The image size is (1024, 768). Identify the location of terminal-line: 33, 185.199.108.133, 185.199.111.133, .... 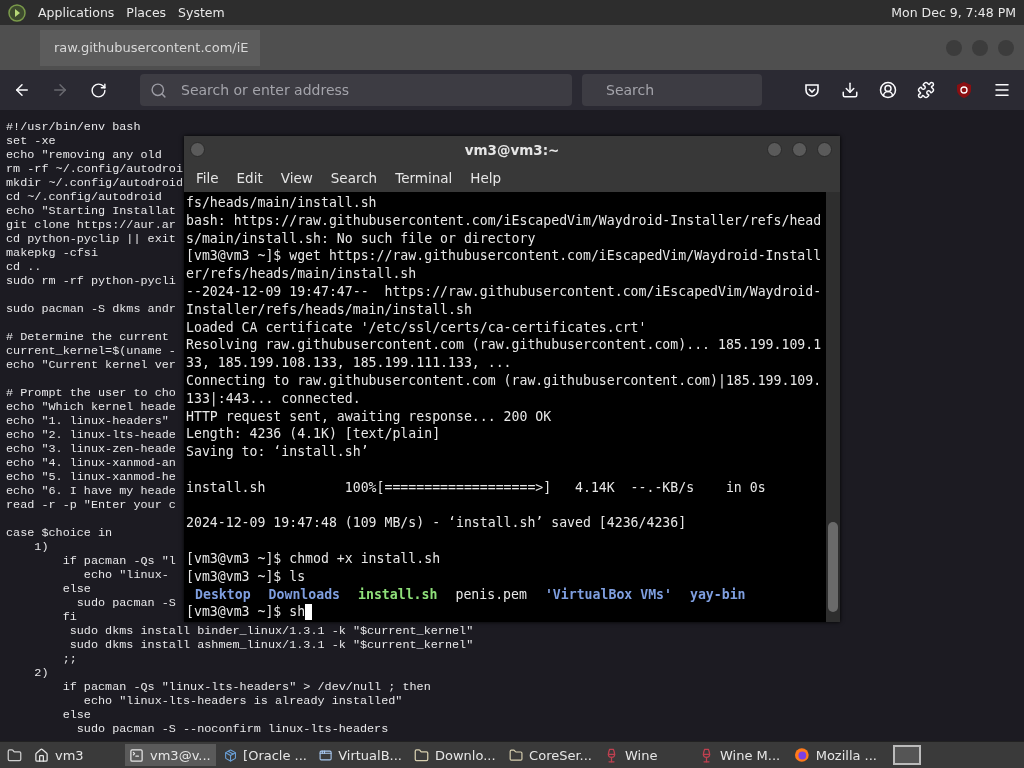
(349, 363).